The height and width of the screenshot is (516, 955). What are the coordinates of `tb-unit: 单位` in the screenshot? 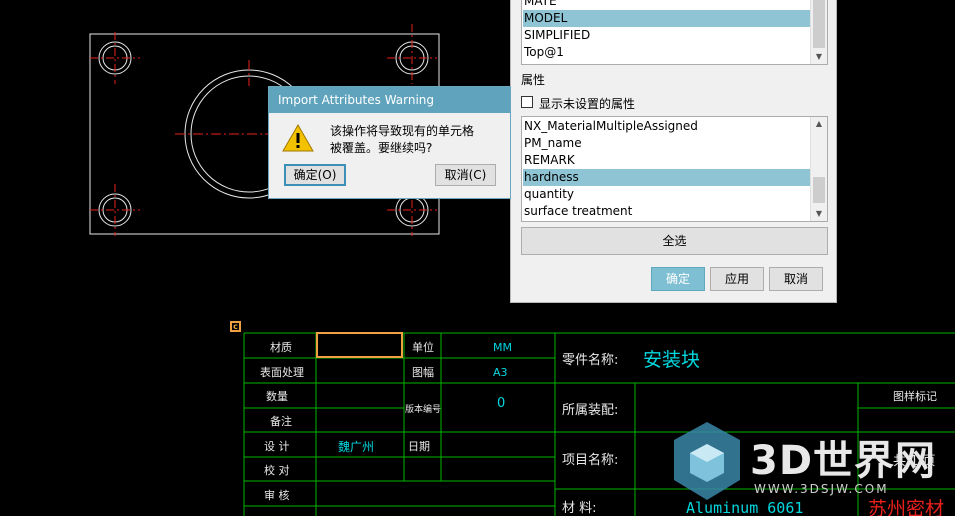 It's located at (423, 347).